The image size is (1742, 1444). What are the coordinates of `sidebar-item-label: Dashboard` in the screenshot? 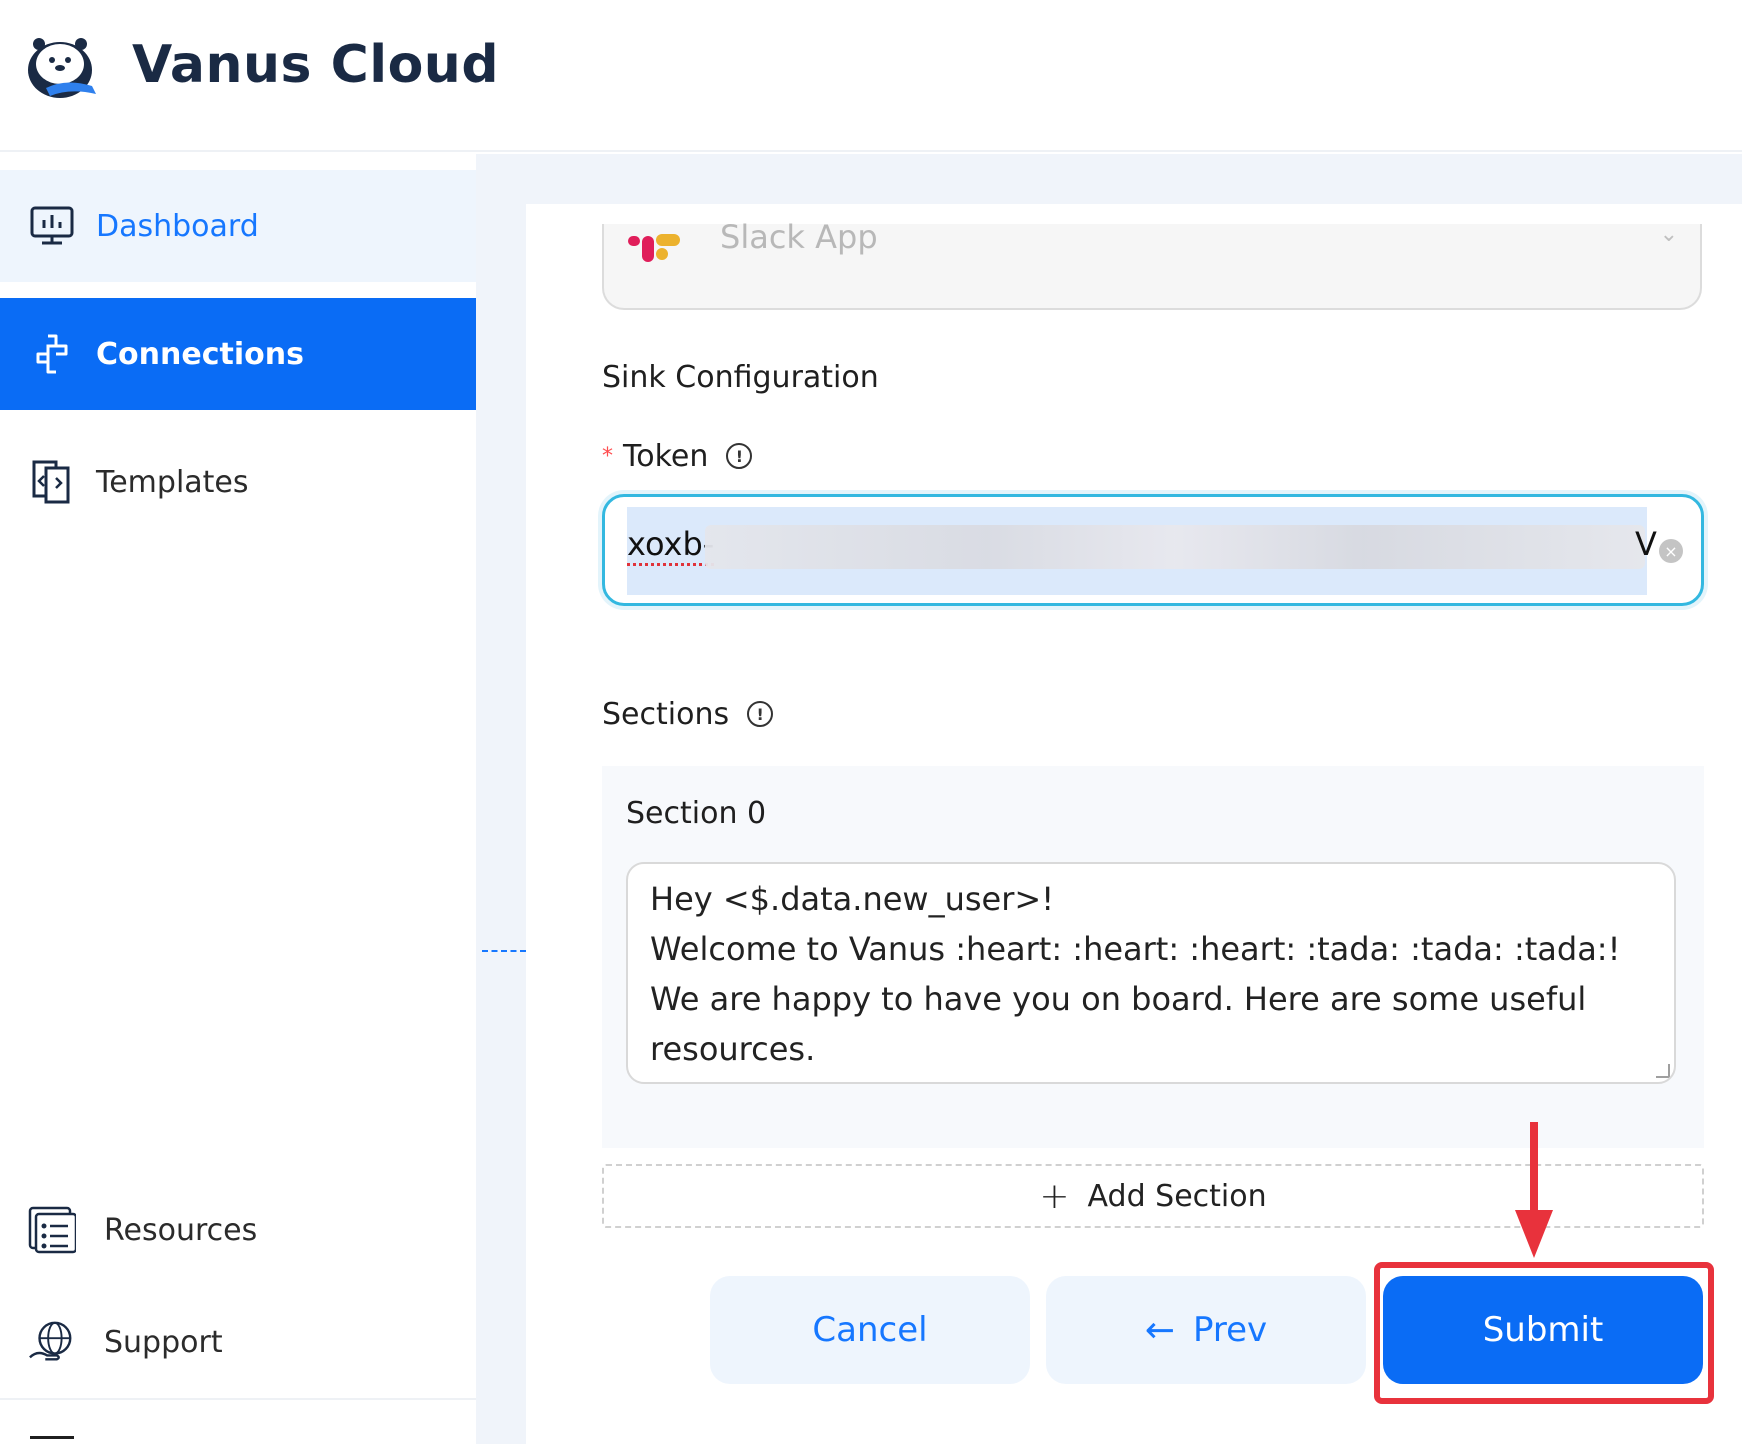 It's located at (177, 226).